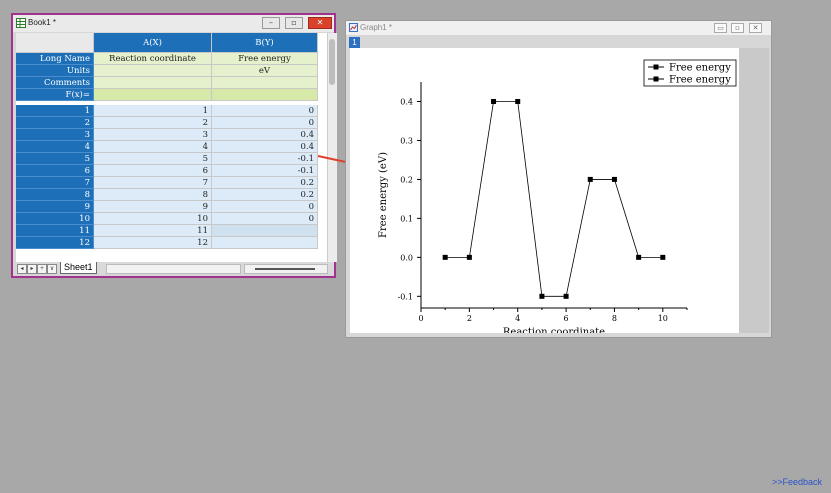 Image resolution: width=831 pixels, height=493 pixels. I want to click on sheet-tab: Sheet1, so click(78, 268).